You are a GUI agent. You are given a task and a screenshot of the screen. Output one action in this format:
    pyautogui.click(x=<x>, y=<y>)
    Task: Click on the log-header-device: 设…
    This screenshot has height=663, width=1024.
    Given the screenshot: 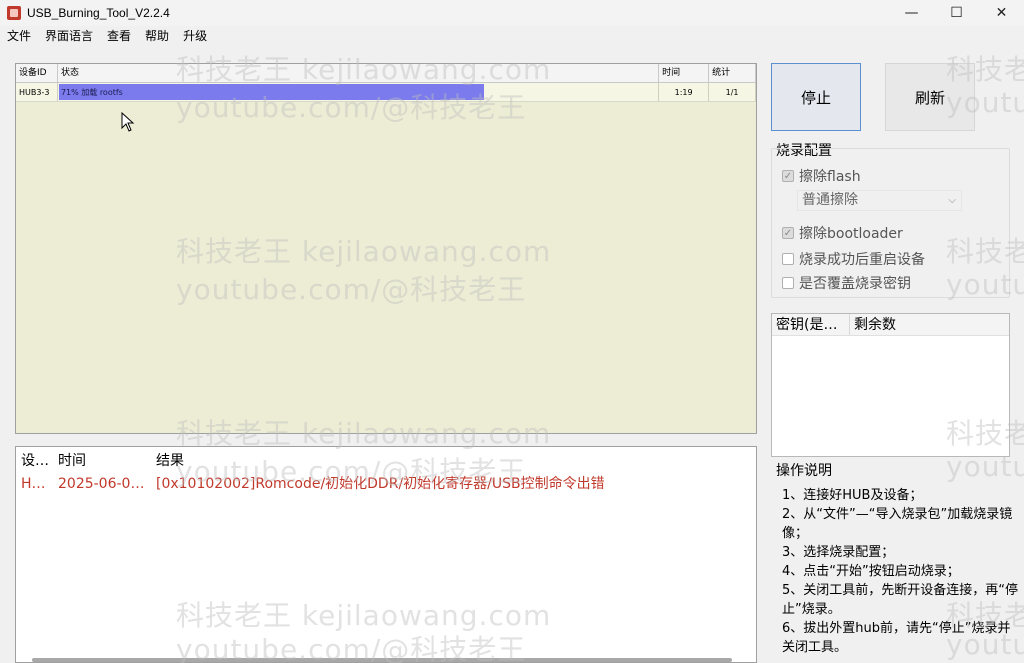 What is the action you would take?
    pyautogui.click(x=34, y=461)
    